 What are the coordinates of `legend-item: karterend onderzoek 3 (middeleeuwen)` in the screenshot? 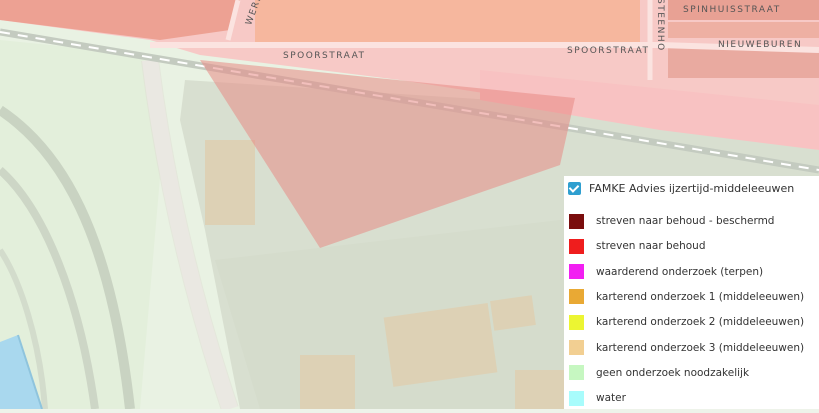 It's located at (686, 348).